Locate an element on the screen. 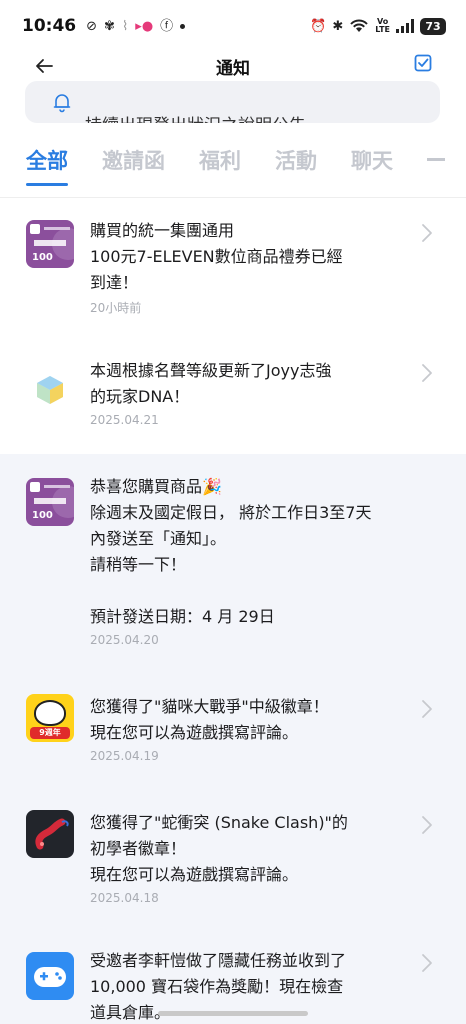 The width and height of the screenshot is (466, 1024). app-icon: ⌇ is located at coordinates (125, 26).